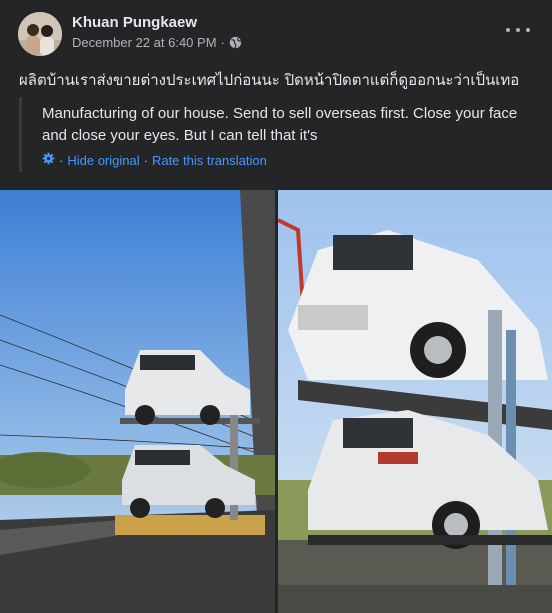  What do you see at coordinates (209, 160) in the screenshot?
I see `rate-translation-link: Rate this translation` at bounding box center [209, 160].